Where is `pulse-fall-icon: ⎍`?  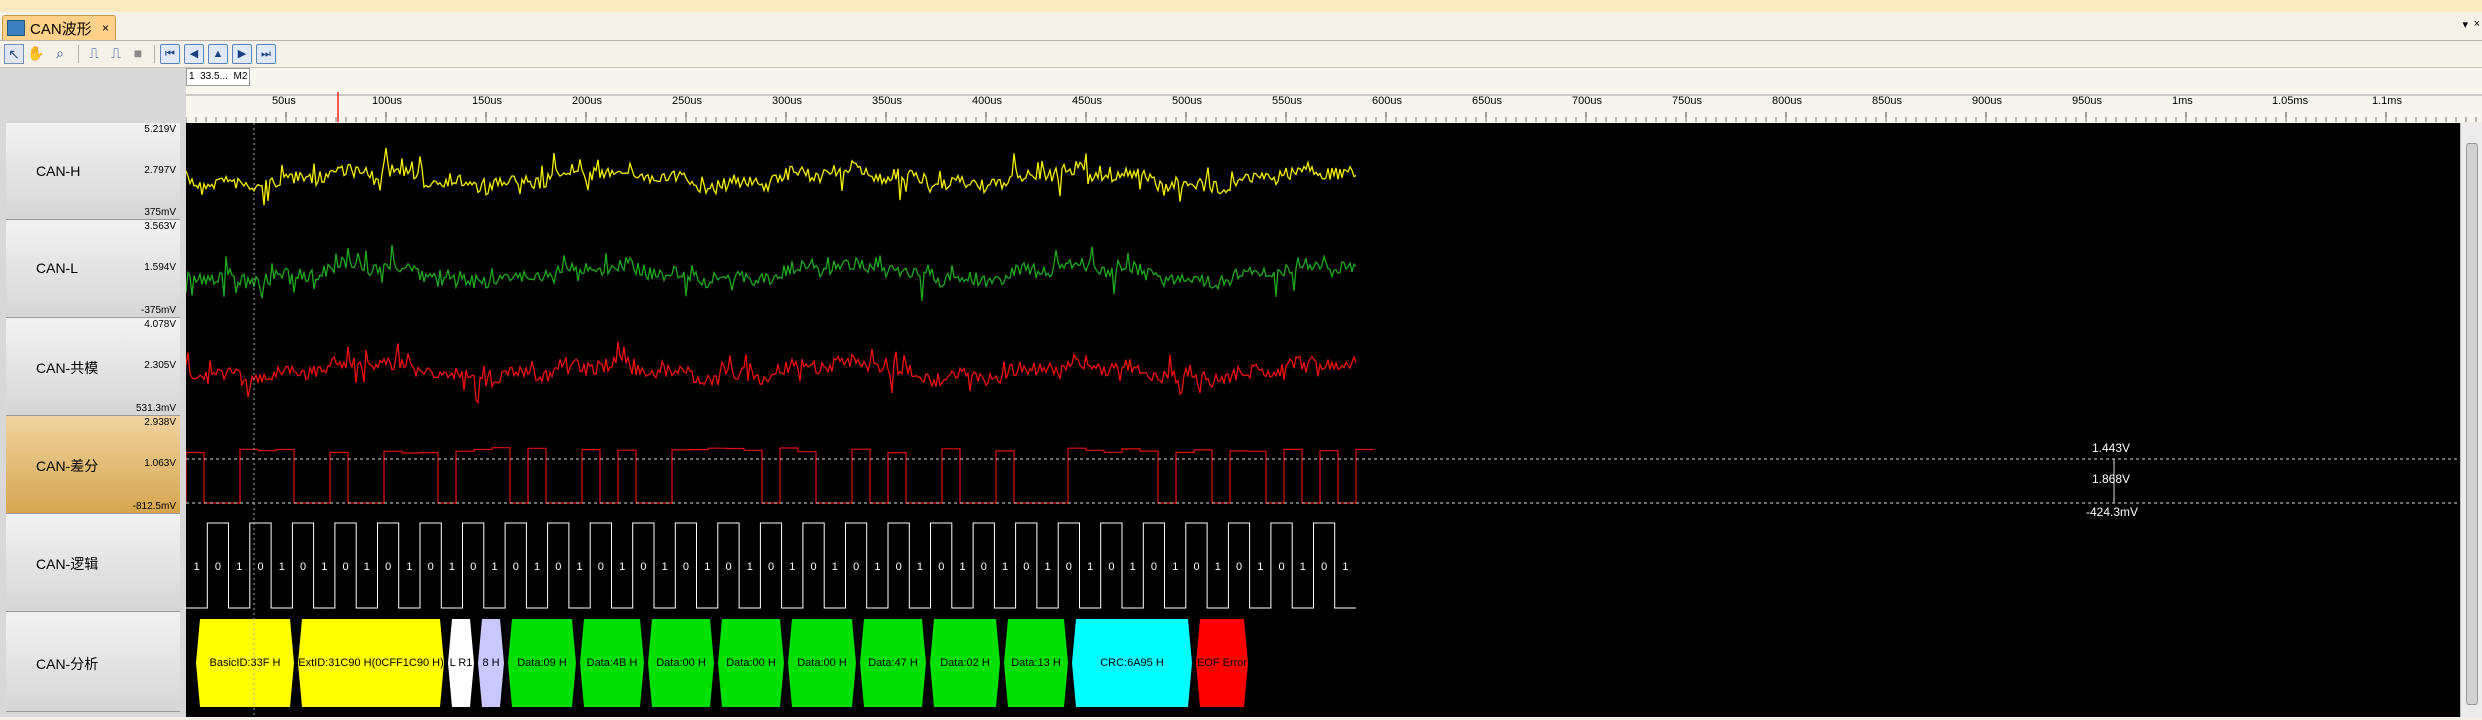 pulse-fall-icon: ⎍ is located at coordinates (116, 54).